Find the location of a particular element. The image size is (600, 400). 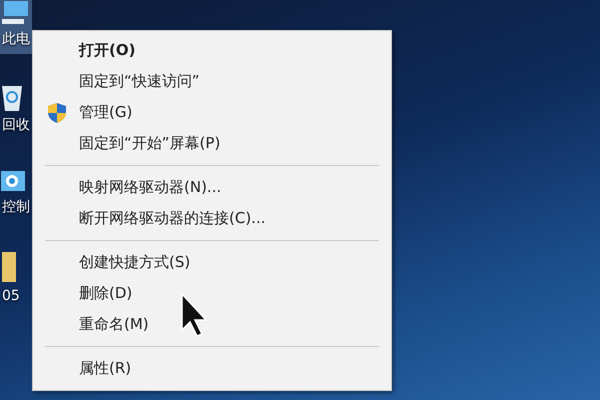

desktop-icon: 此电 is located at coordinates (16, 27).